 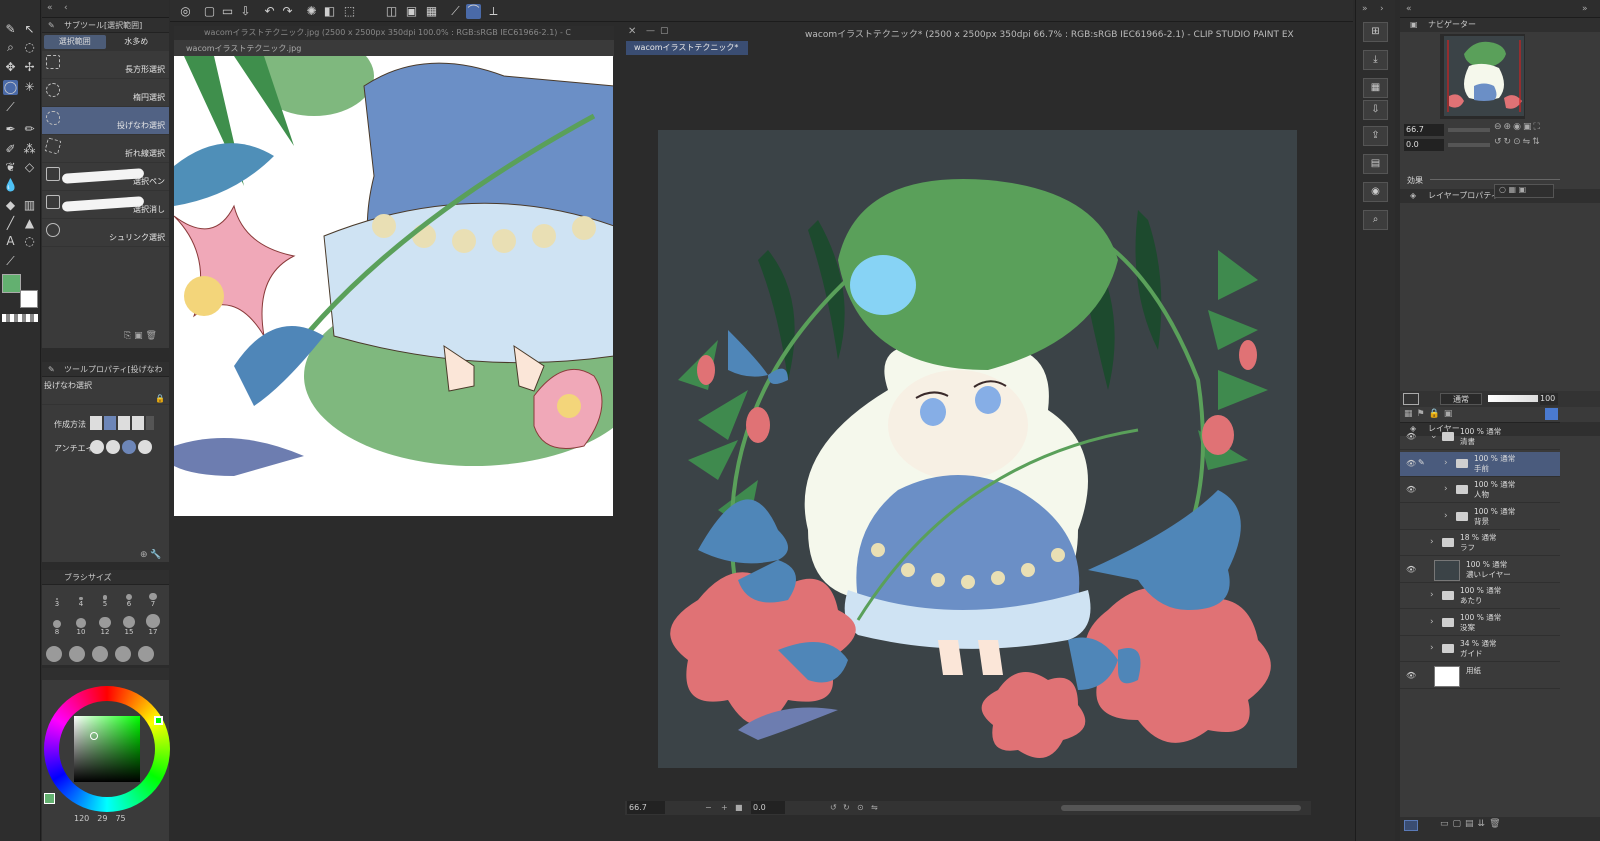 I want to click on navigator-angle-field: 0.0, so click(x=1424, y=145).